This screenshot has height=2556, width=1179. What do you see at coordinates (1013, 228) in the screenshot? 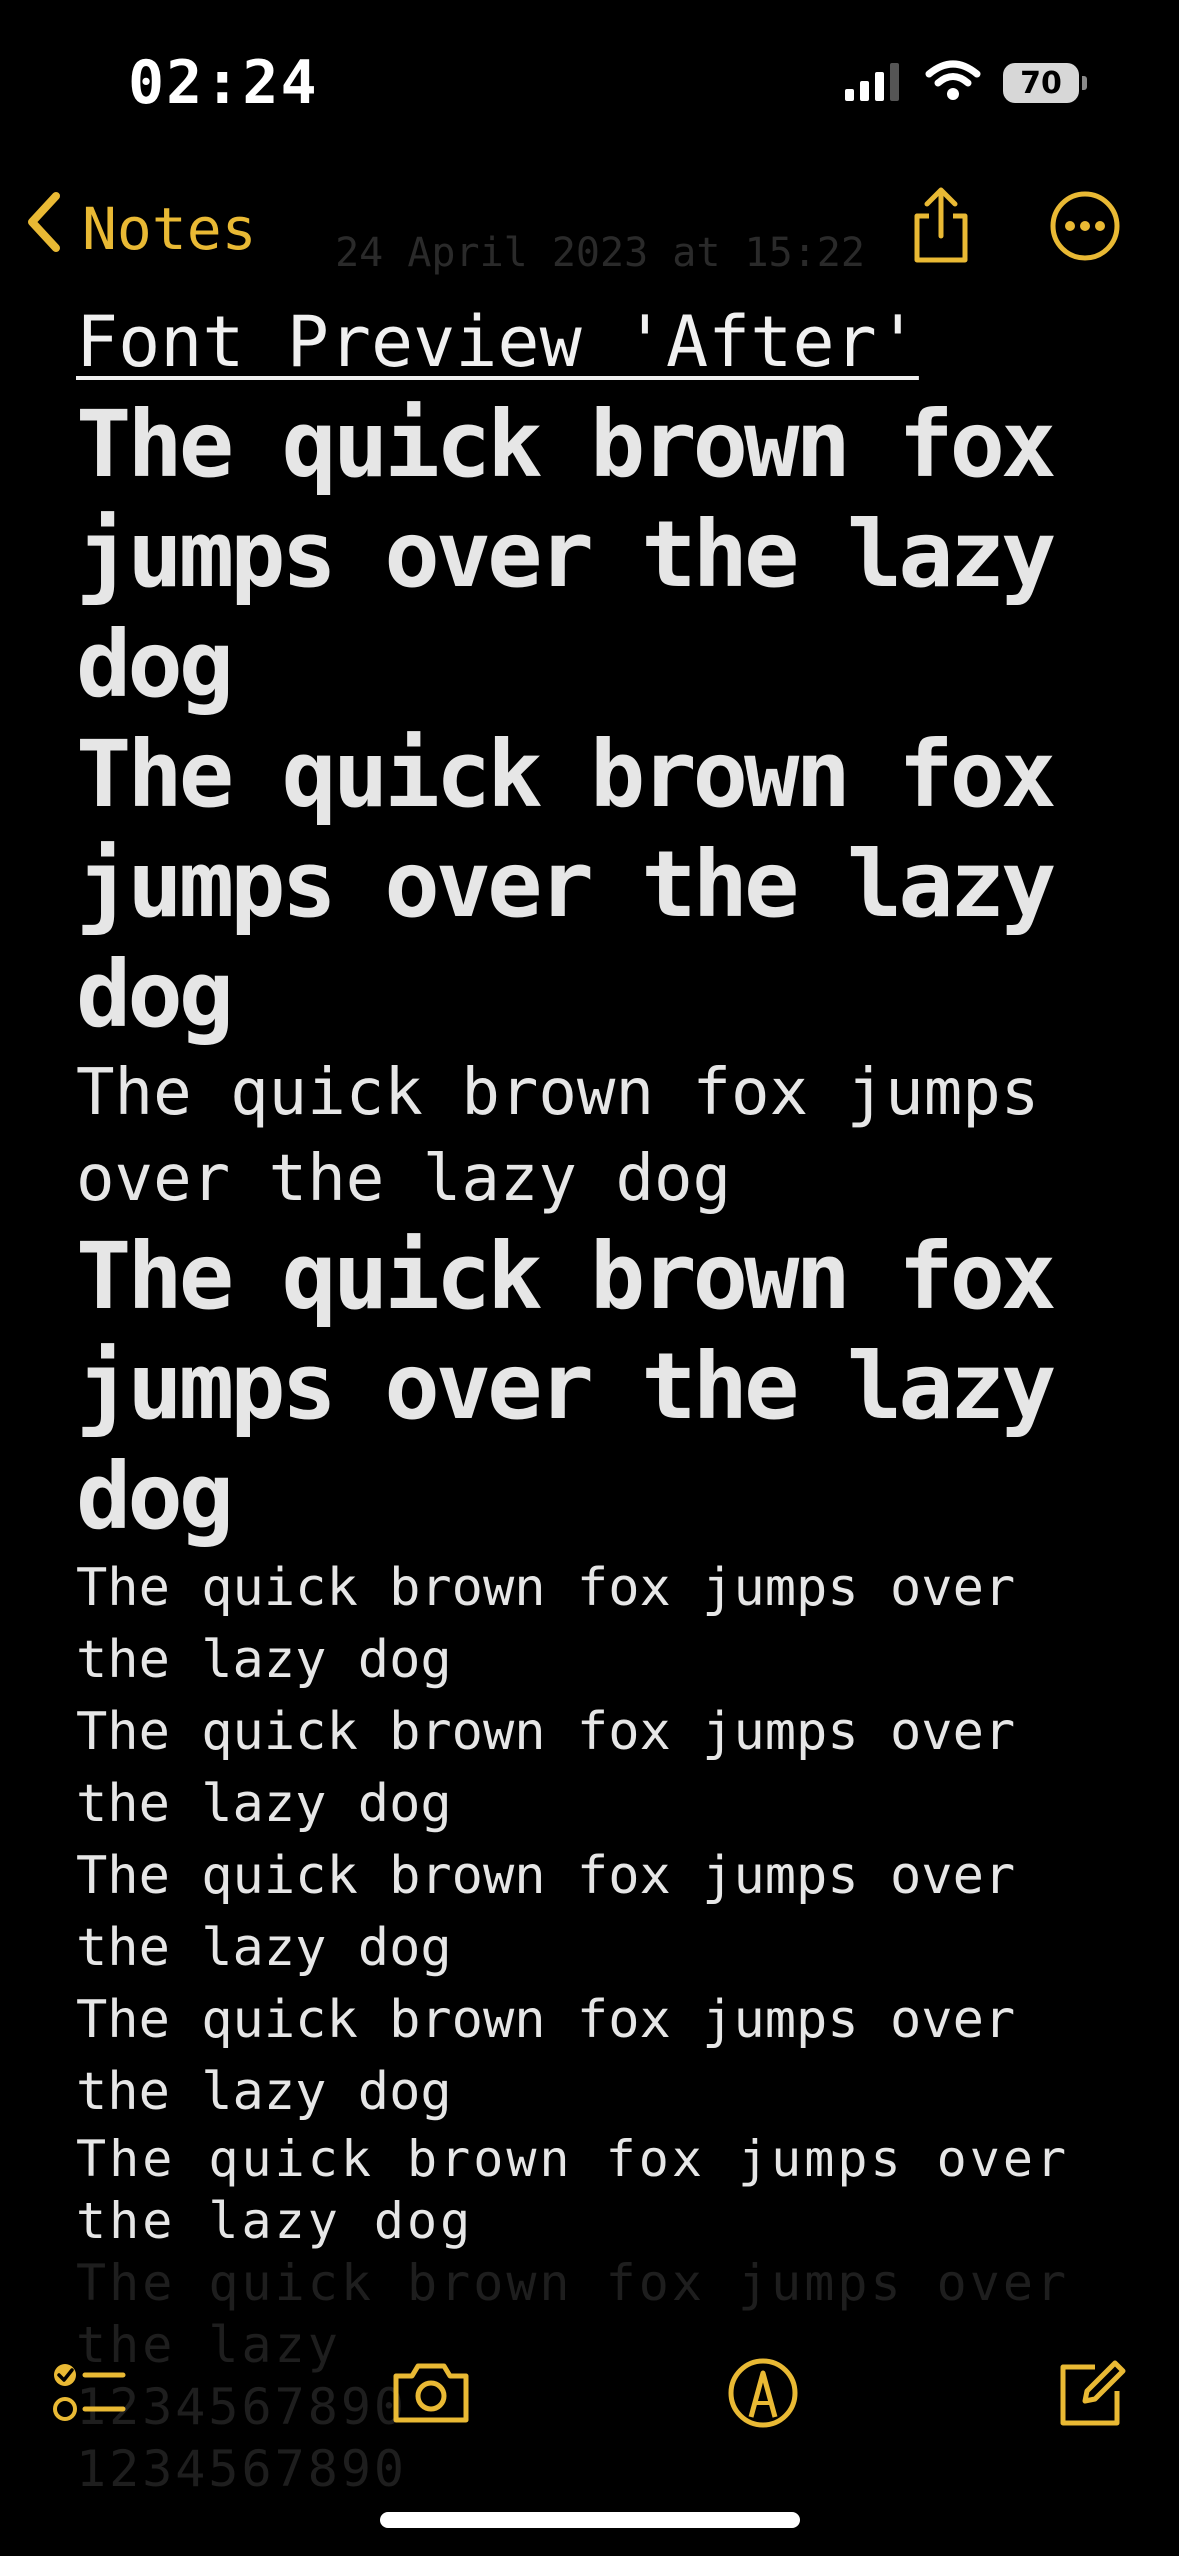
I see `nav-actions` at bounding box center [1013, 228].